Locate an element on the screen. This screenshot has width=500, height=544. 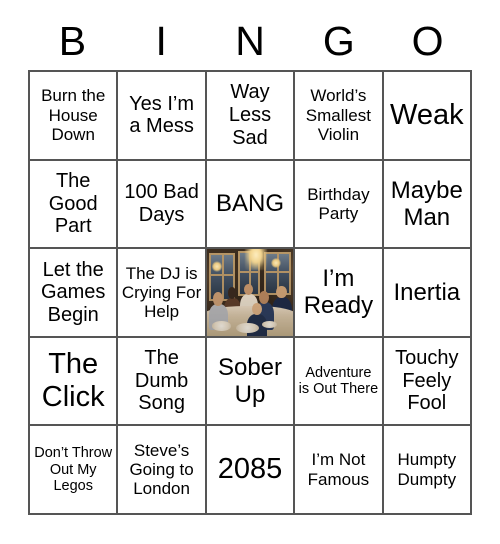
bingo-cell: I’m Not Famous is located at coordinates (339, 470).